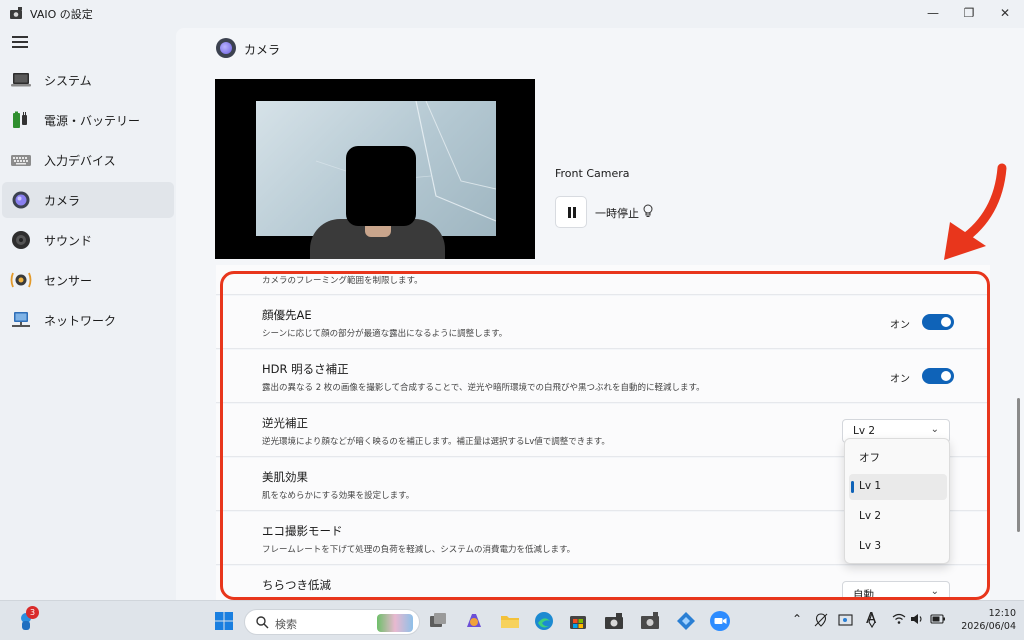 The height and width of the screenshot is (640, 1024). I want to click on hdr-toggle, so click(938, 376).